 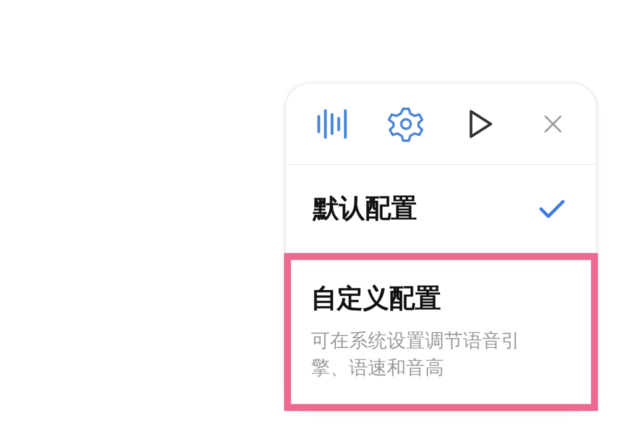 I want to click on option-description: 可在系统设置调节语音引擎、语速和音高, so click(x=416, y=355).